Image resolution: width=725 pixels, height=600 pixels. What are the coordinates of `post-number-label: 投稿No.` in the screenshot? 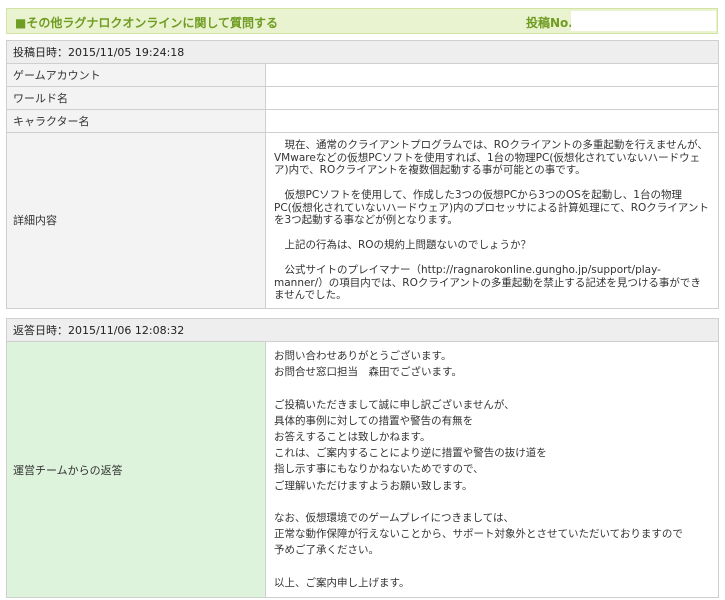 It's located at (549, 23).